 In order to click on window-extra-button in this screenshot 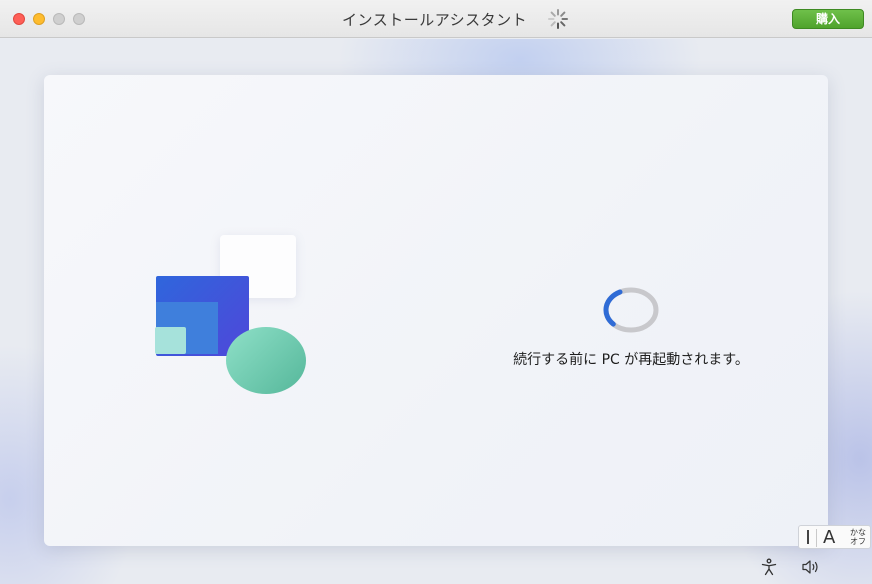, I will do `click(79, 19)`.